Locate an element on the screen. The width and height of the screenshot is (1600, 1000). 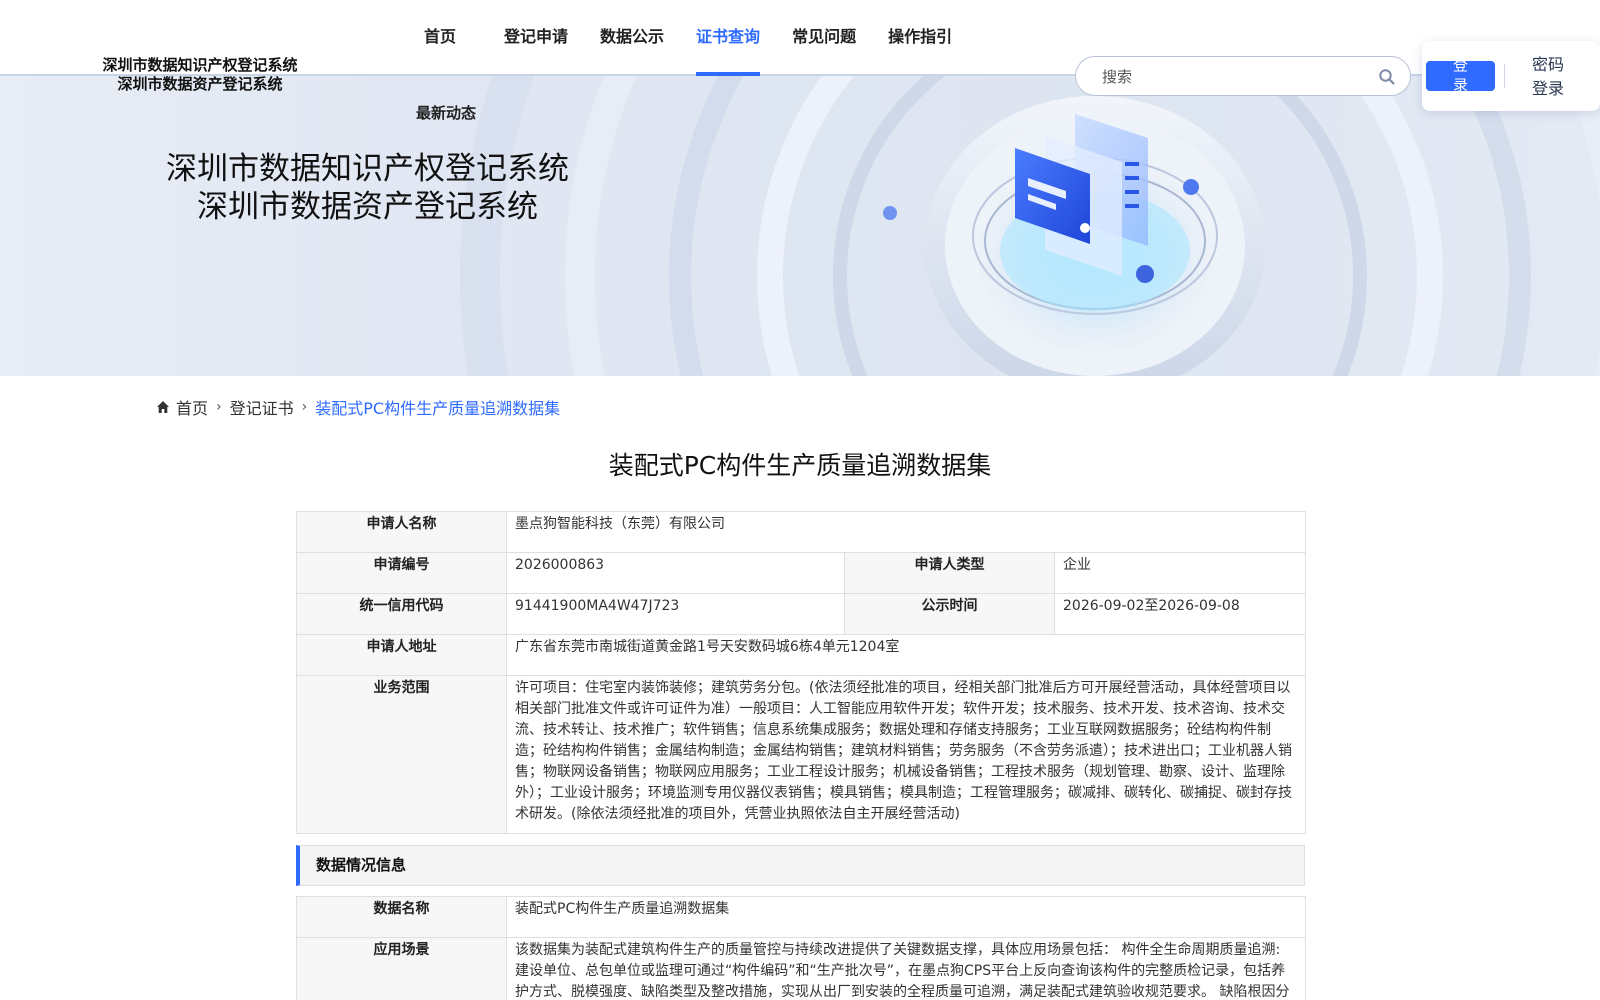
table-row: 申请人名称 墨点狗智能科技（东莞）有限公司 is located at coordinates (801, 532).